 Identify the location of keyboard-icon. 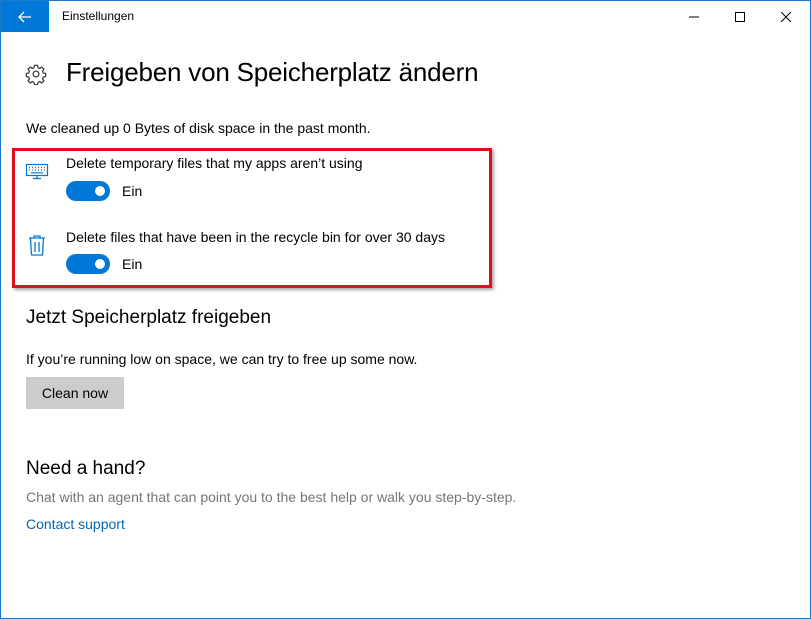
(37, 171).